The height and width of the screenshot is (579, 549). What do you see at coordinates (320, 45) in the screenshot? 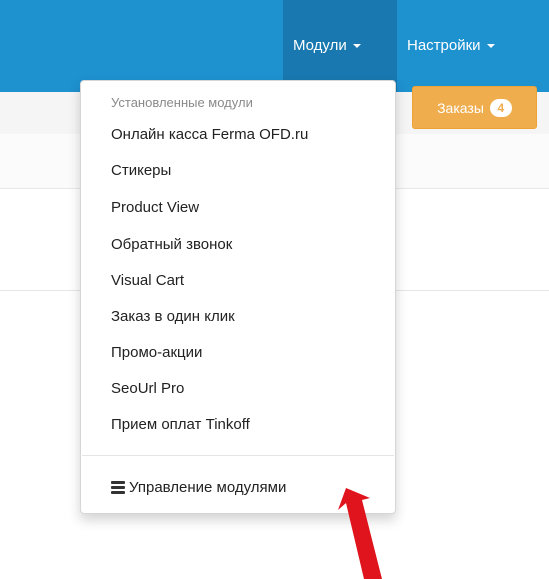
I see `nav-modules-label: Модули` at bounding box center [320, 45].